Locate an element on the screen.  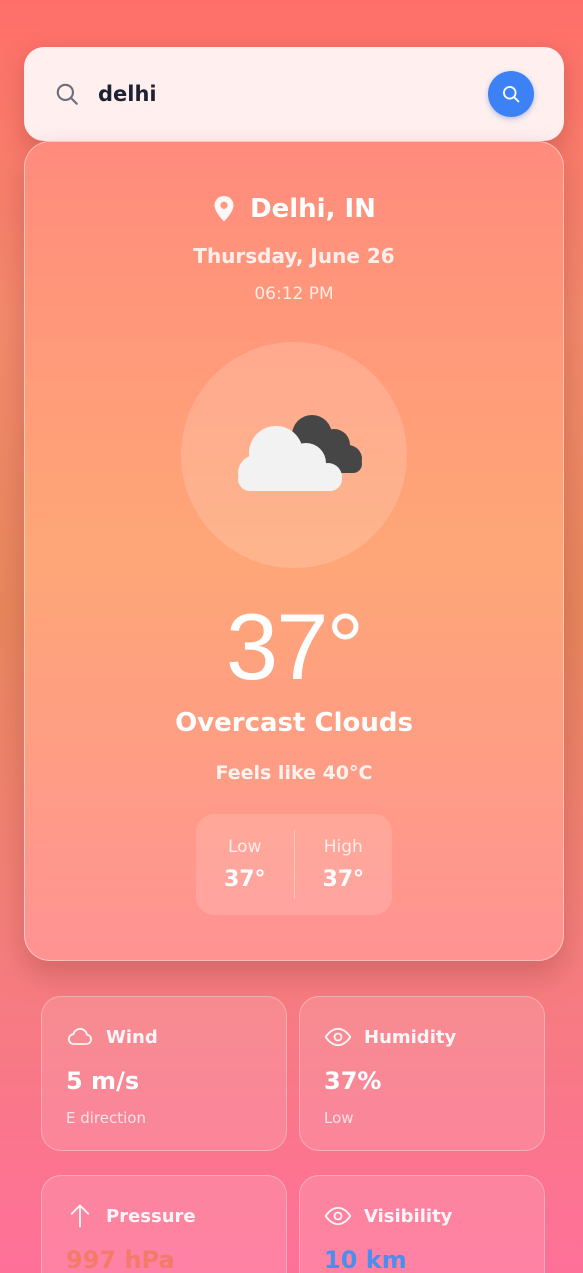
humidity-card: Humidity 37% Low is located at coordinates (422, 1073).